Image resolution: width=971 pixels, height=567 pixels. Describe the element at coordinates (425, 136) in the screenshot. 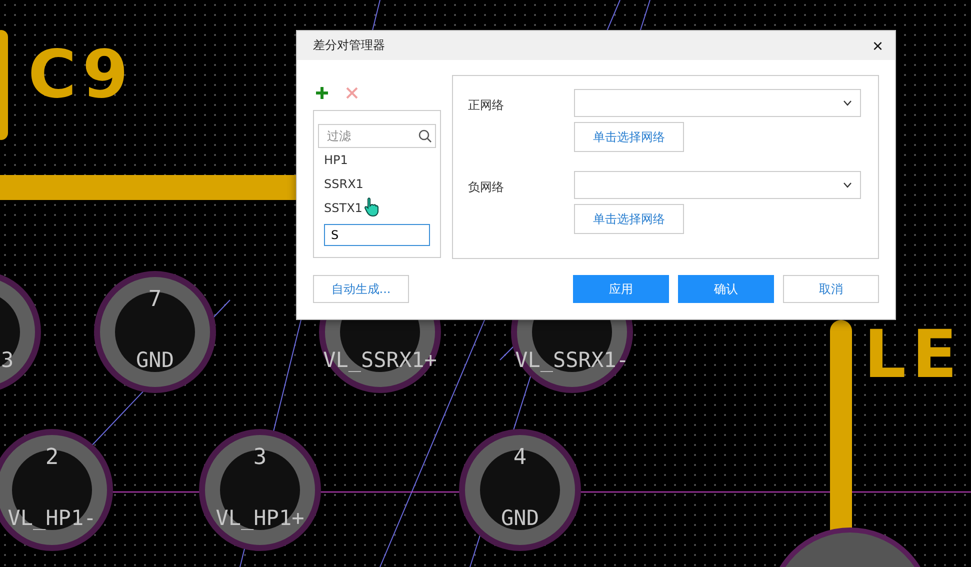

I see `search-icon` at that location.